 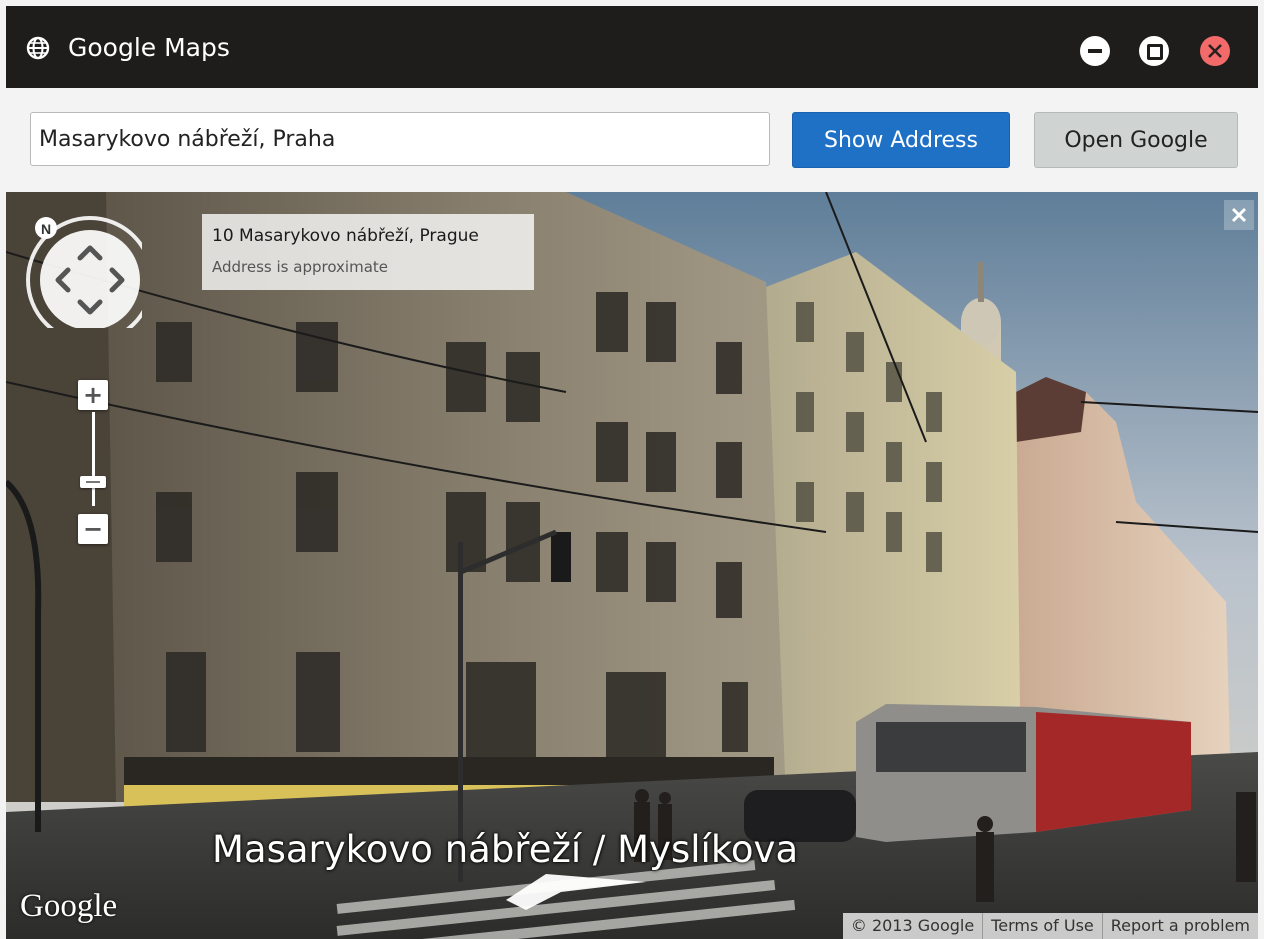 I want to click on address-title: 10 Masarykovo nábřeží, Prague, so click(x=345, y=236).